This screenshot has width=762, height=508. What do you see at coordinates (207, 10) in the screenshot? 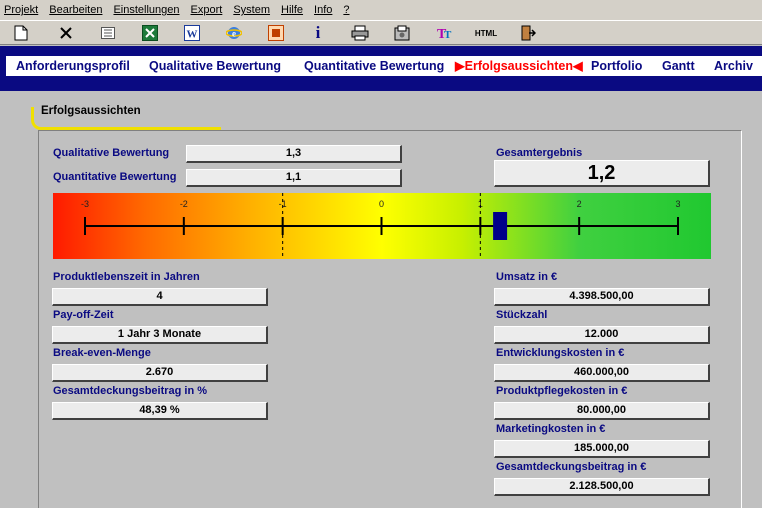
I see `menu-export: Export` at bounding box center [207, 10].